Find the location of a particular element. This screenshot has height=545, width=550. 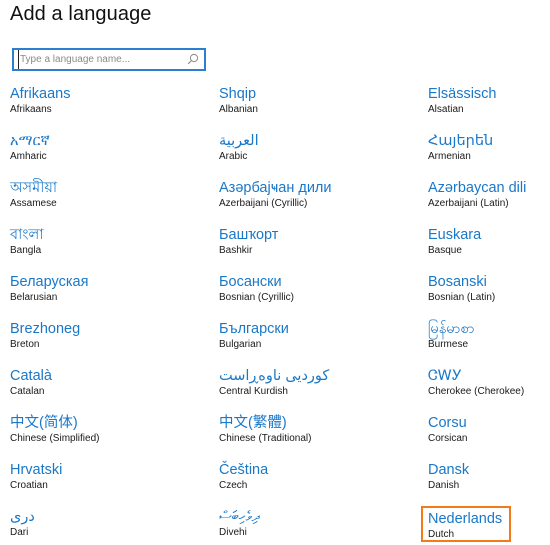

language-native-name: کوردیی ناوەڕاست is located at coordinates (274, 376).